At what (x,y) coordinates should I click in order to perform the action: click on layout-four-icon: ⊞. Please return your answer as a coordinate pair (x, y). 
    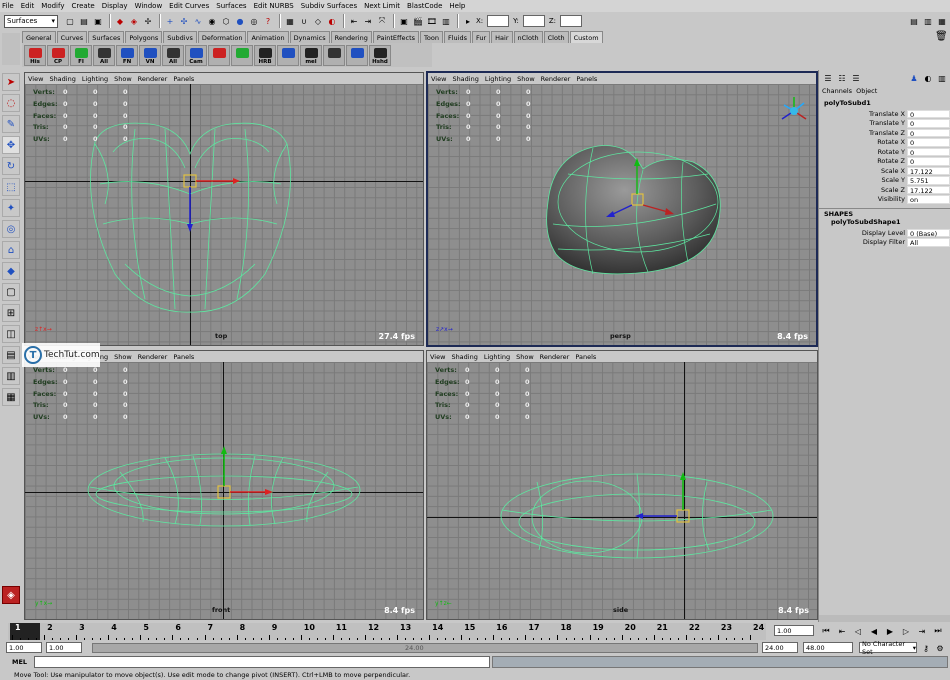
    Looking at the image, I should click on (11, 313).